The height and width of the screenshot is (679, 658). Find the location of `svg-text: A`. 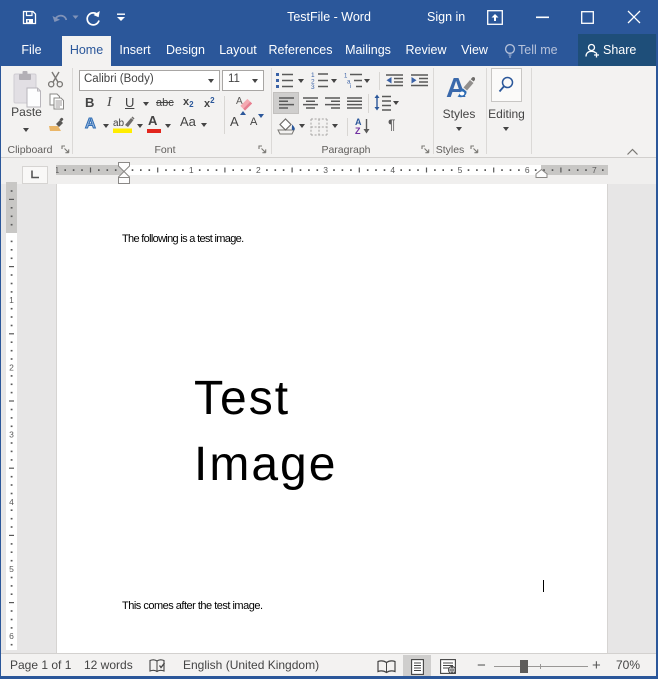

svg-text: A is located at coordinates (456, 87).